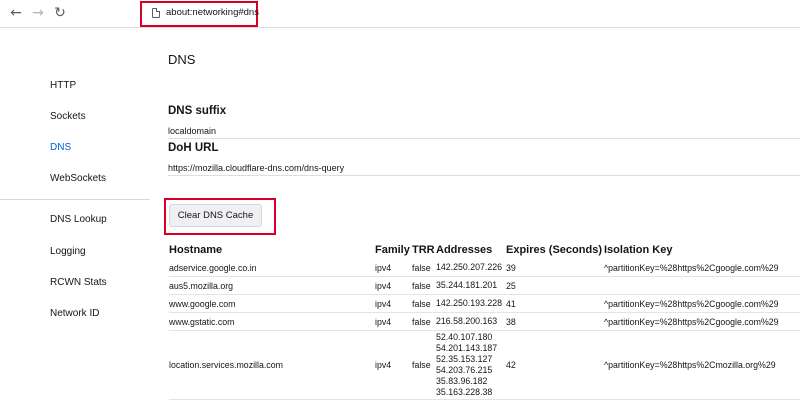  I want to click on address: 142.250.207.226, so click(469, 267).